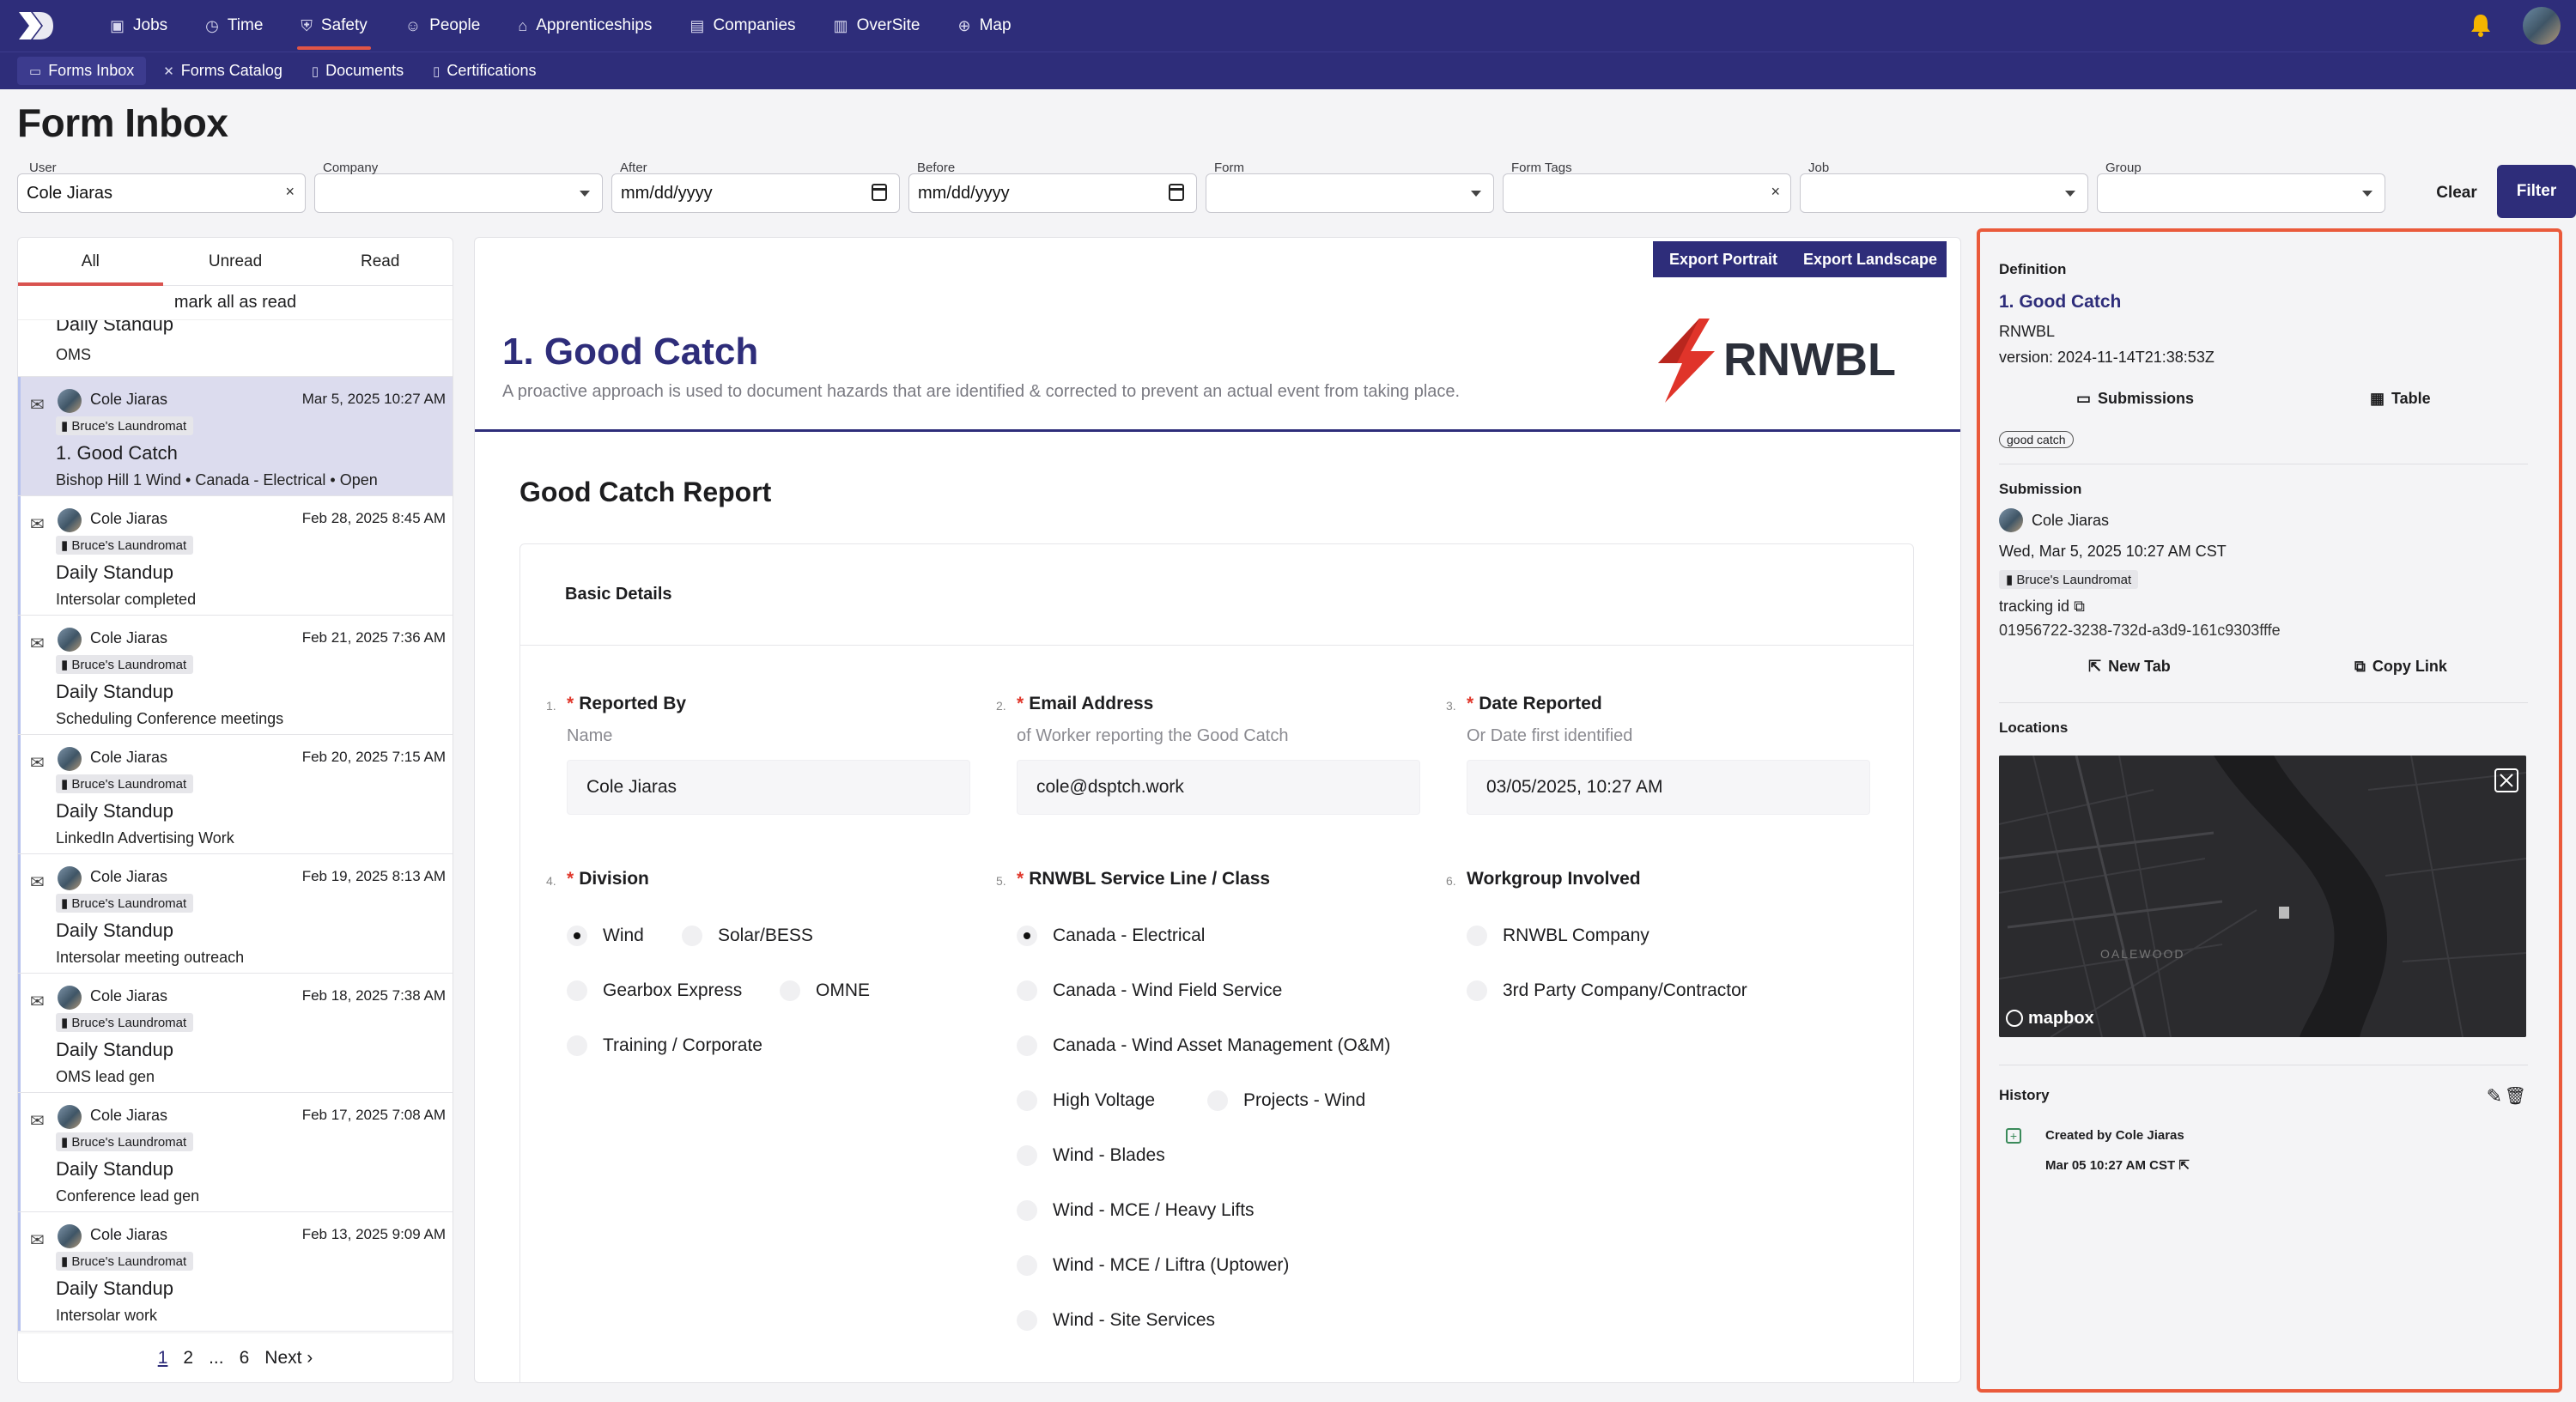  I want to click on service-option: Wind - Blades, so click(1091, 1155).